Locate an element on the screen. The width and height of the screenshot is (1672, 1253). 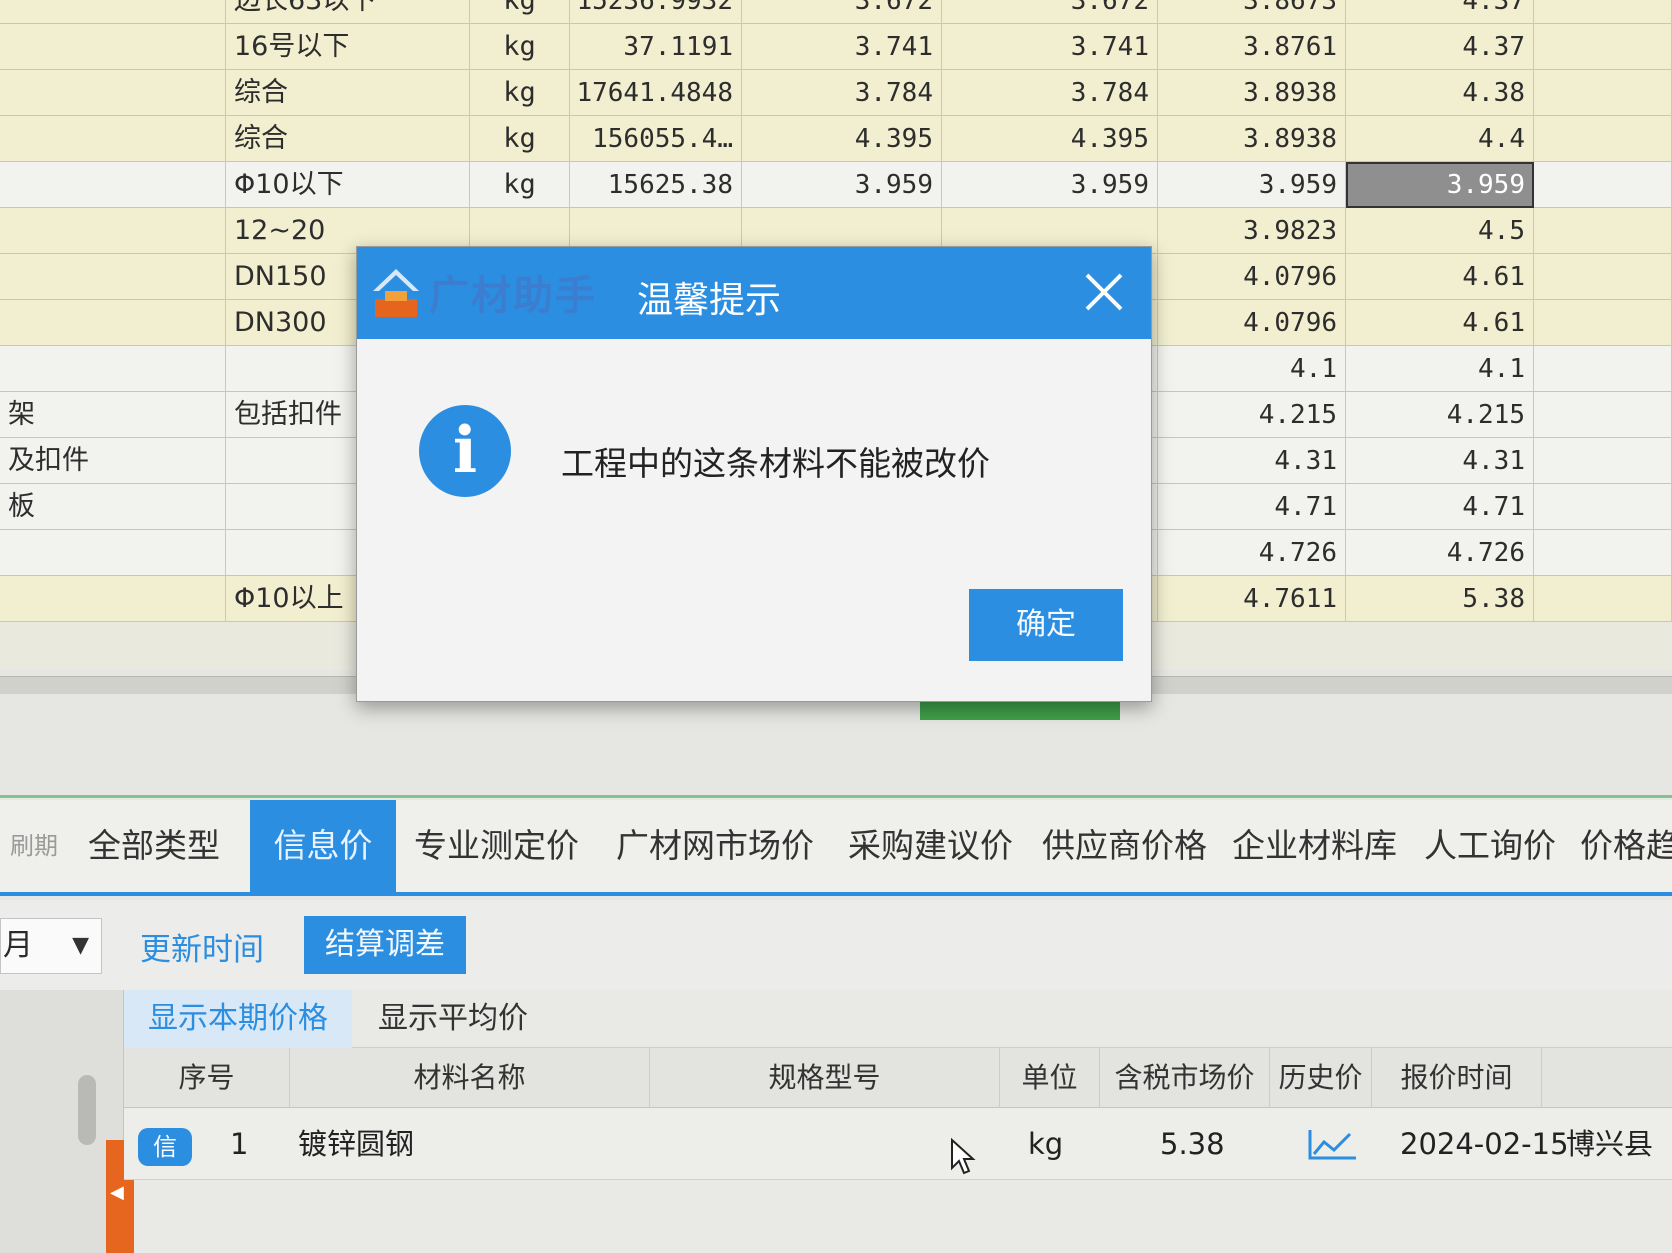
tab-supplier-price: 供应商价格 is located at coordinates (1124, 846).